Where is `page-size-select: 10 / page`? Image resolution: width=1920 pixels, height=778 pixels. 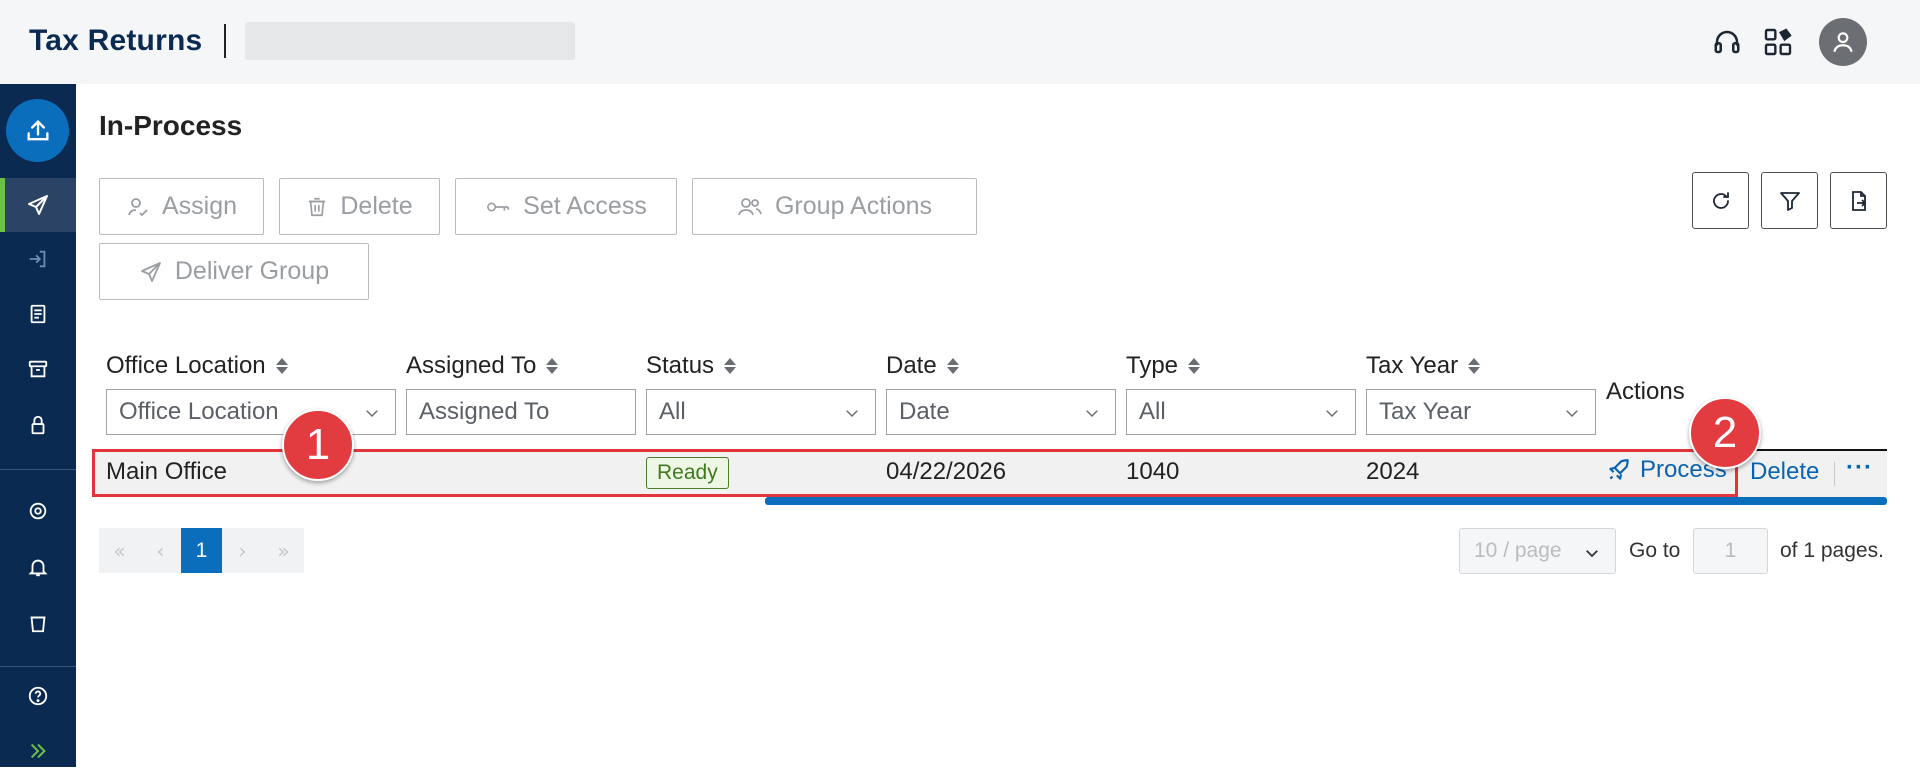 page-size-select: 10 / page is located at coordinates (1537, 551).